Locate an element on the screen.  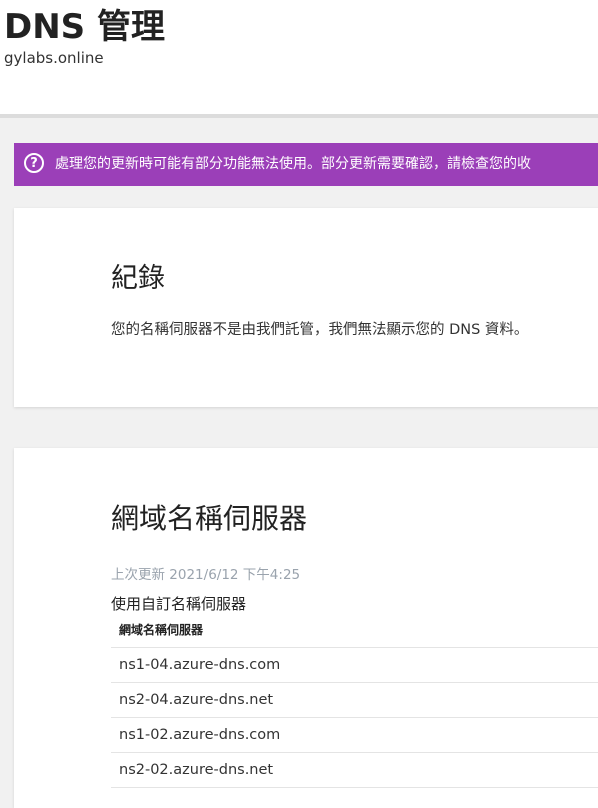
table-row: ns1-02.azure-dns.com is located at coordinates (354, 735).